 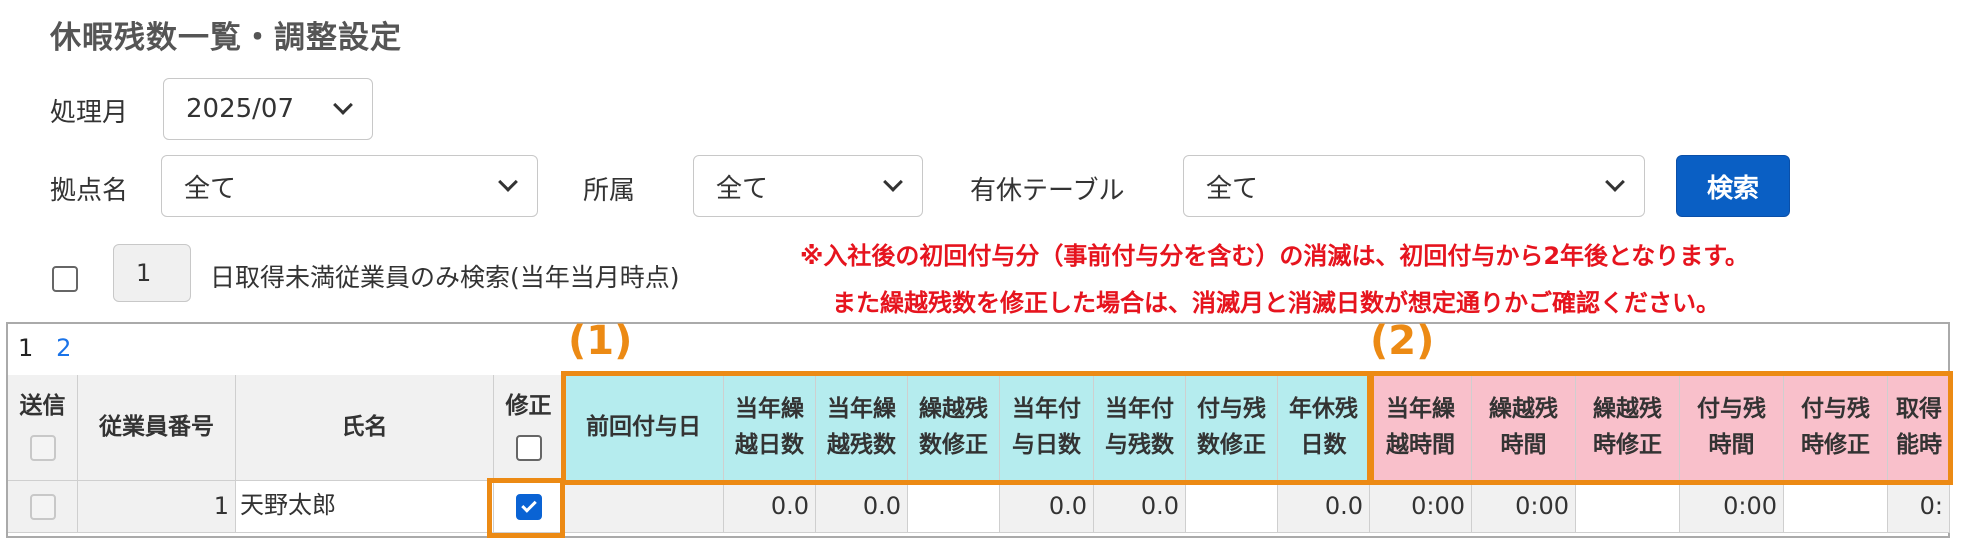 What do you see at coordinates (43, 428) in the screenshot?
I see `header-send: 送信` at bounding box center [43, 428].